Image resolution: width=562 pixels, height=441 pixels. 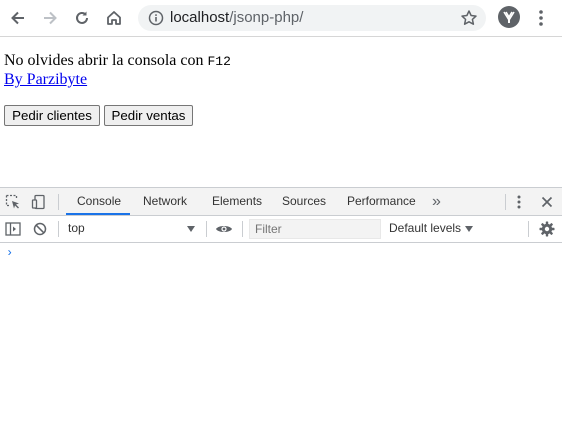 I want to click on url-path: /jsonp-php/, so click(x=266, y=17).